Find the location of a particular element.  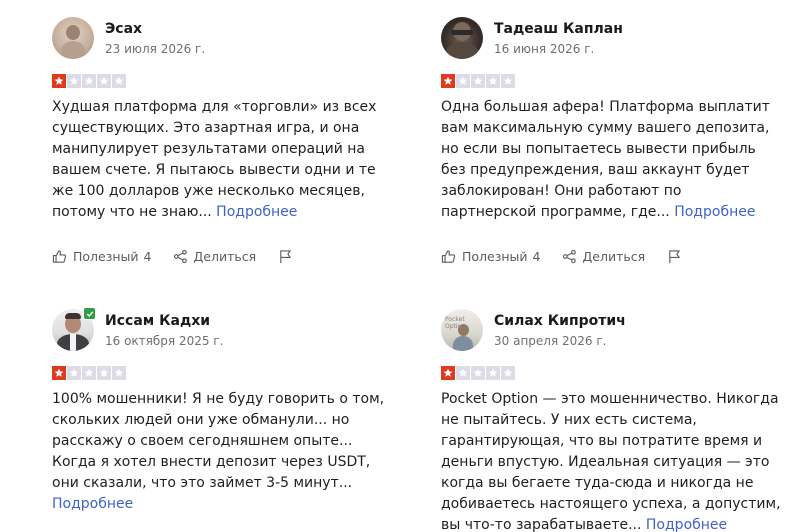

review-date: 30 апреля 2026 г. is located at coordinates (550, 340).